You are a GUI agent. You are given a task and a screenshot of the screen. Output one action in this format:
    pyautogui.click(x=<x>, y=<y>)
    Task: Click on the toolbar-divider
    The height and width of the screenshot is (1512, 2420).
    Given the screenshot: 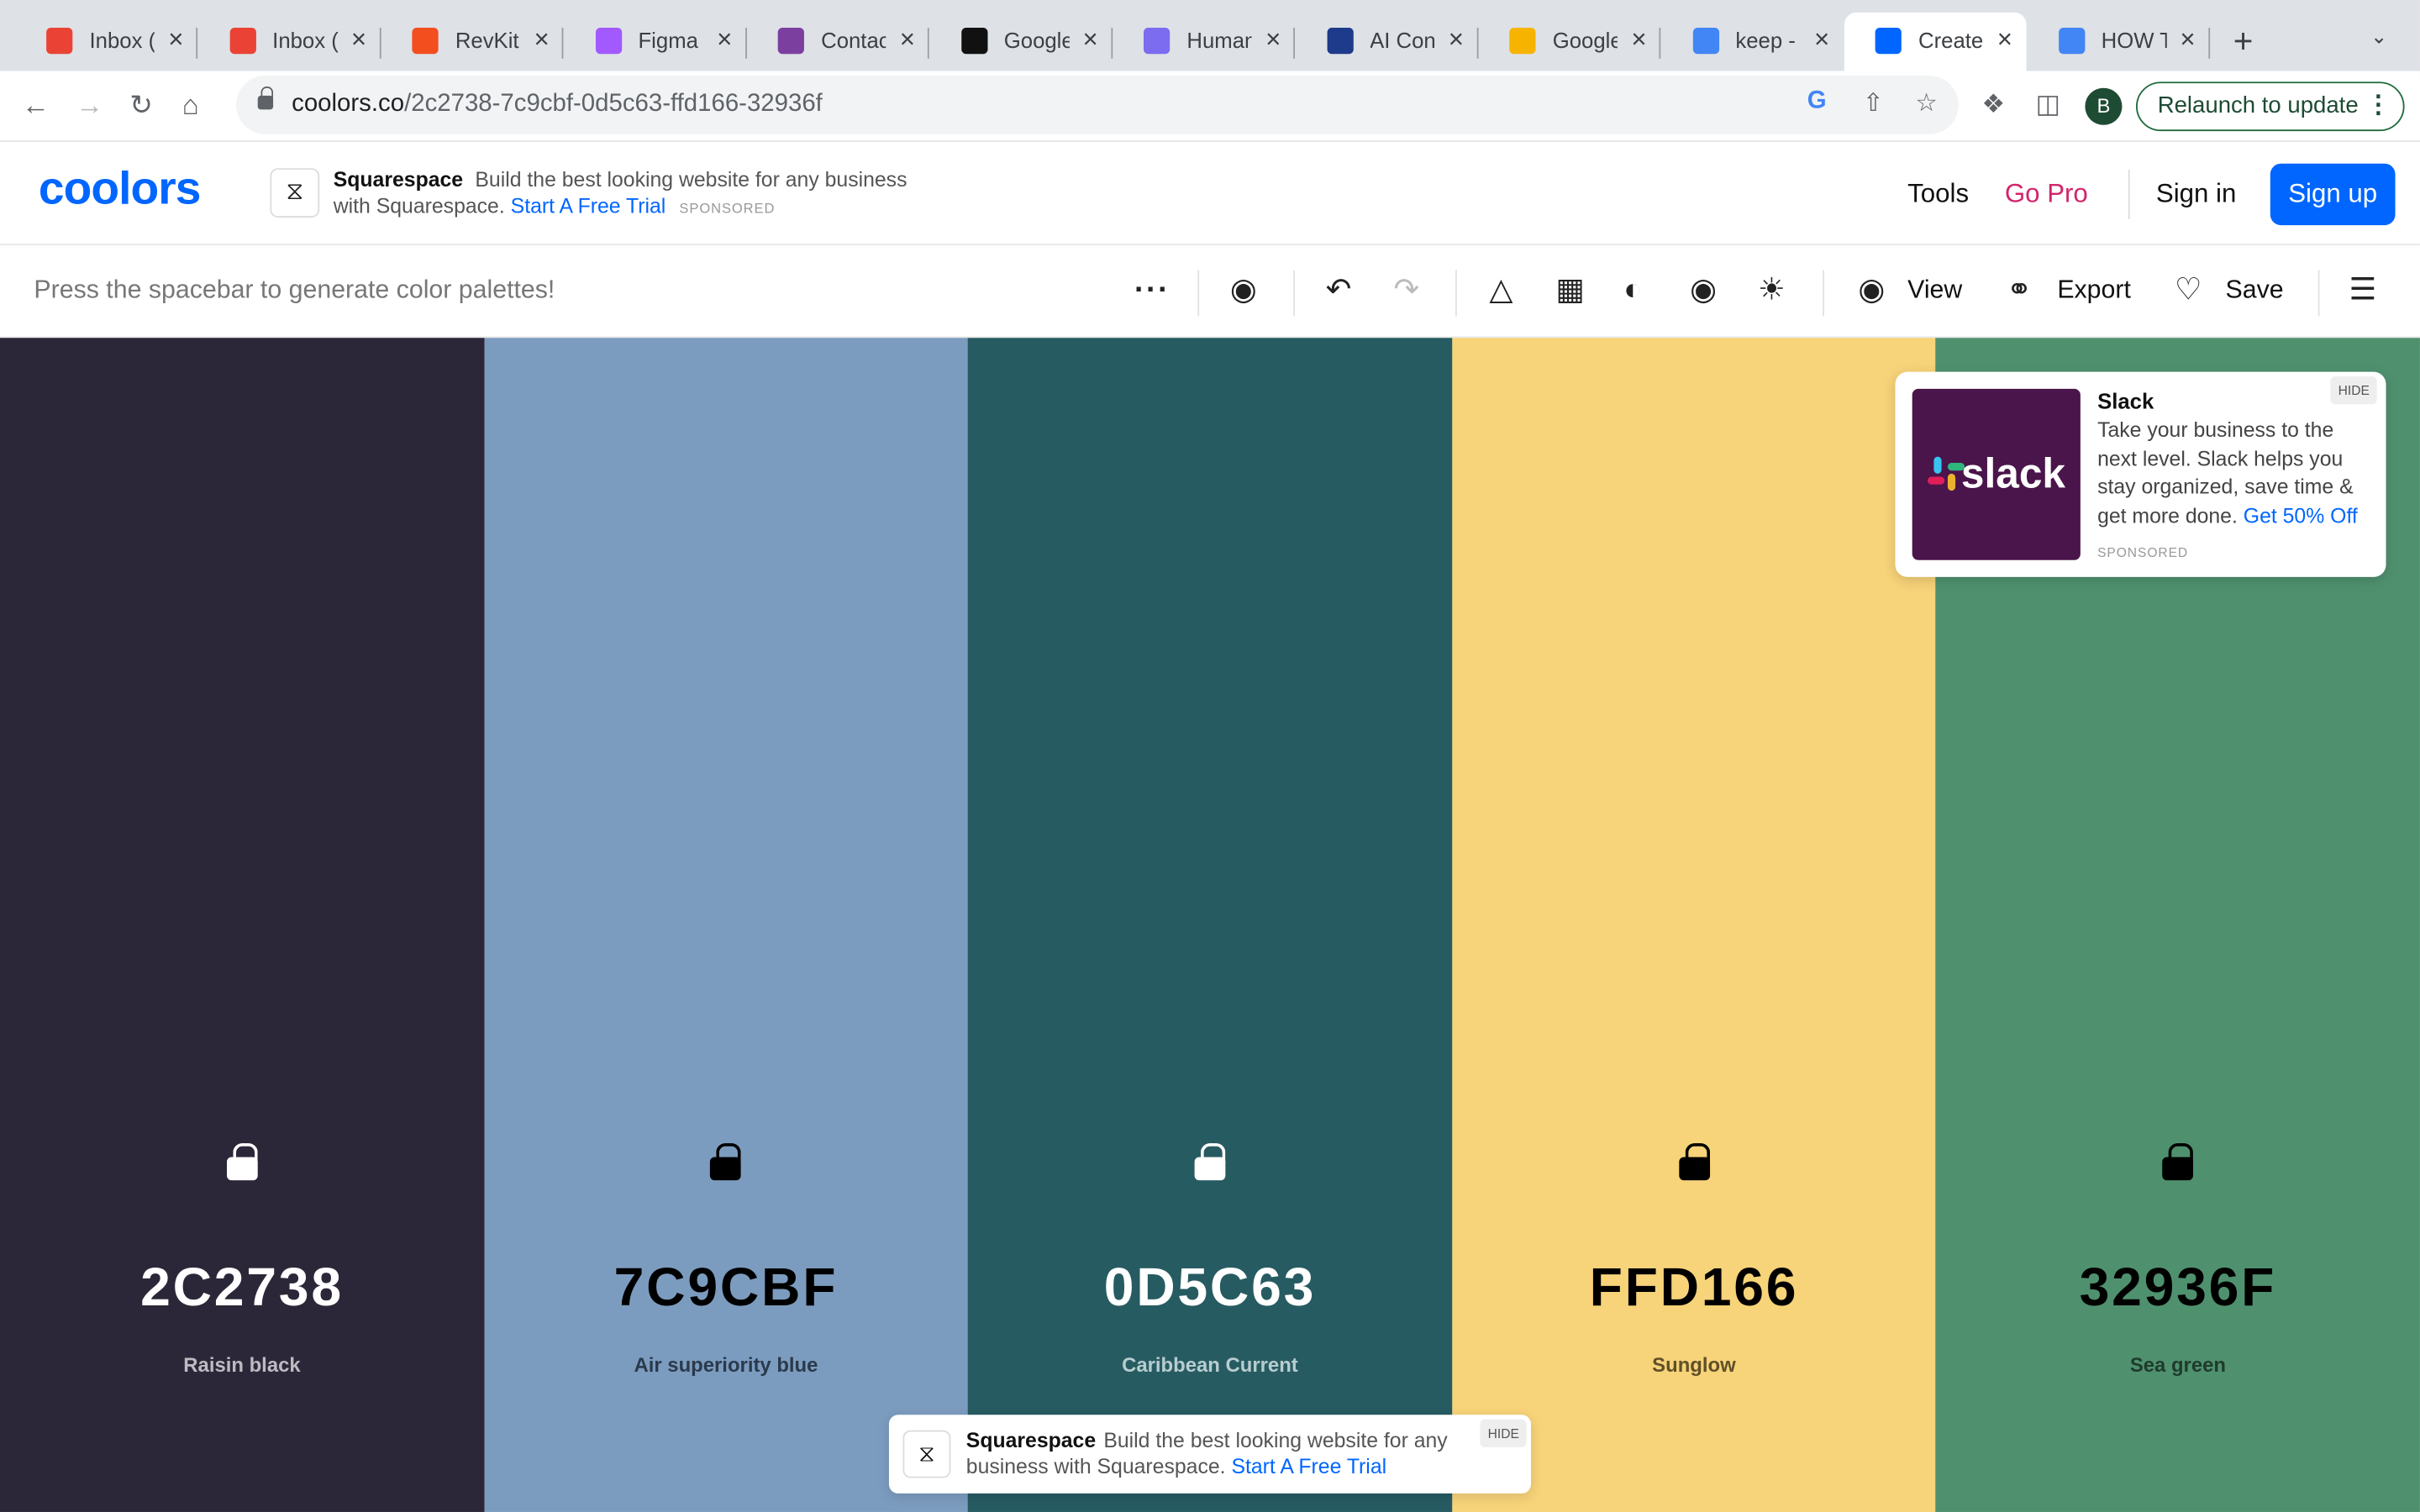 What is the action you would take?
    pyautogui.click(x=2318, y=293)
    